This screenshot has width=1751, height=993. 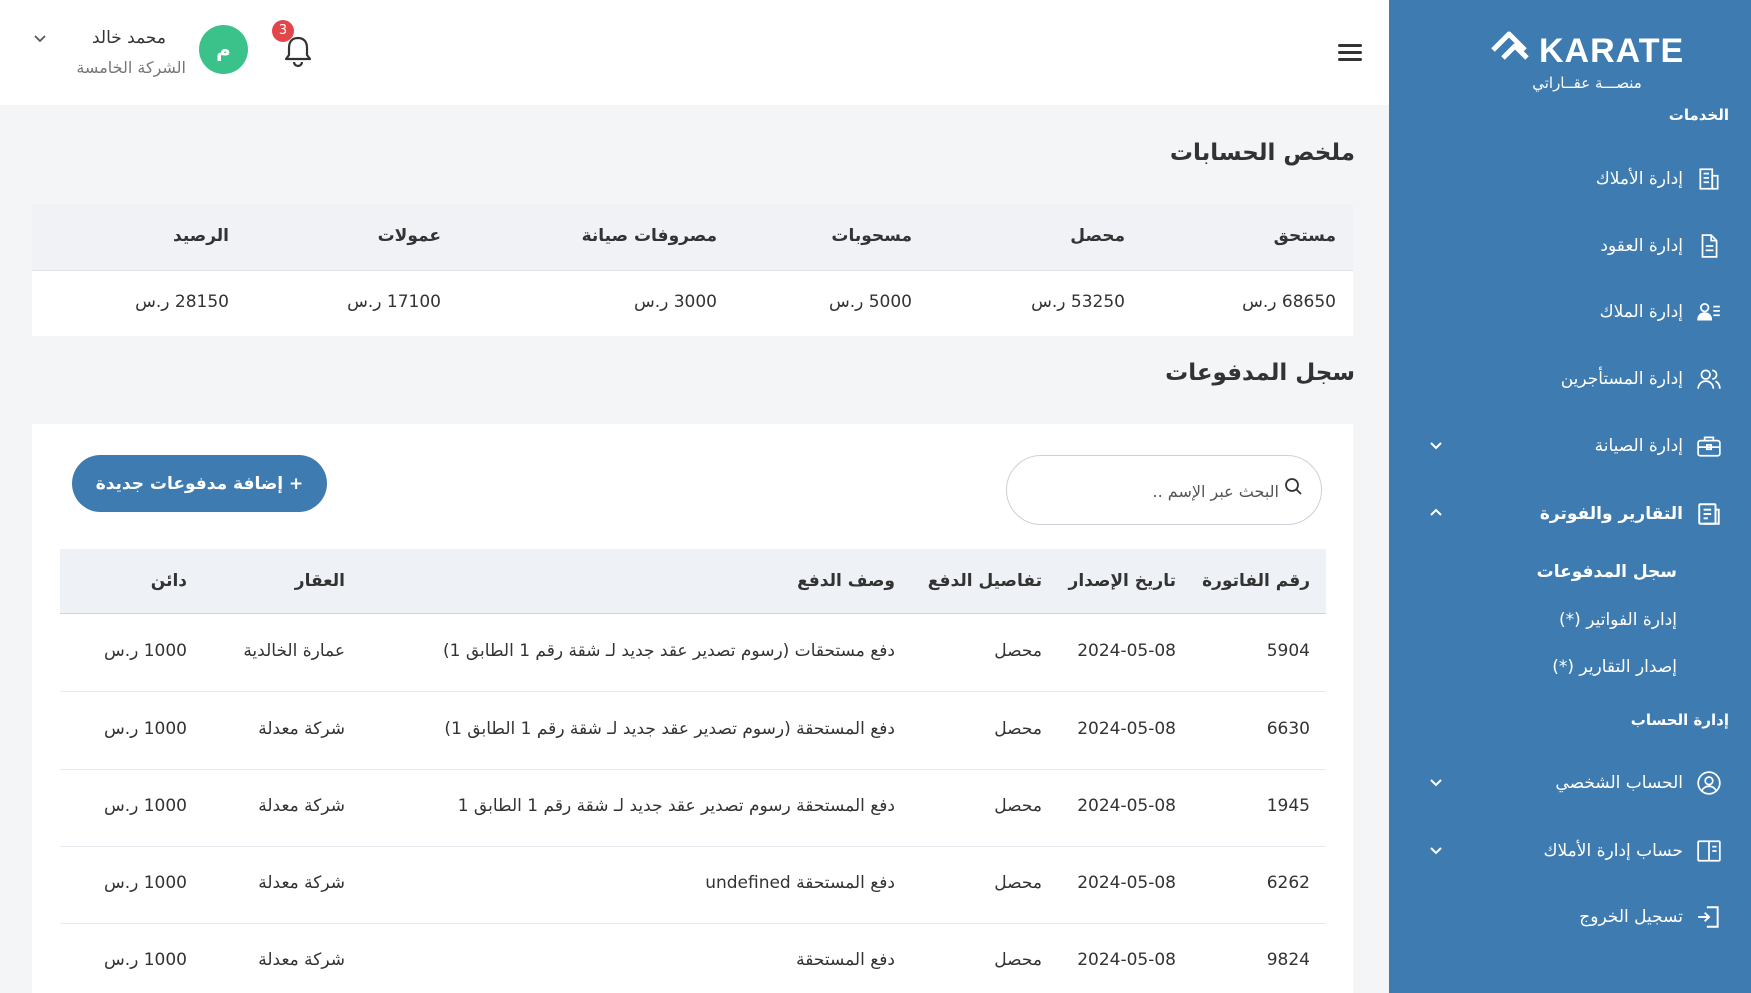 I want to click on invoice-number: 5904, so click(x=1288, y=651).